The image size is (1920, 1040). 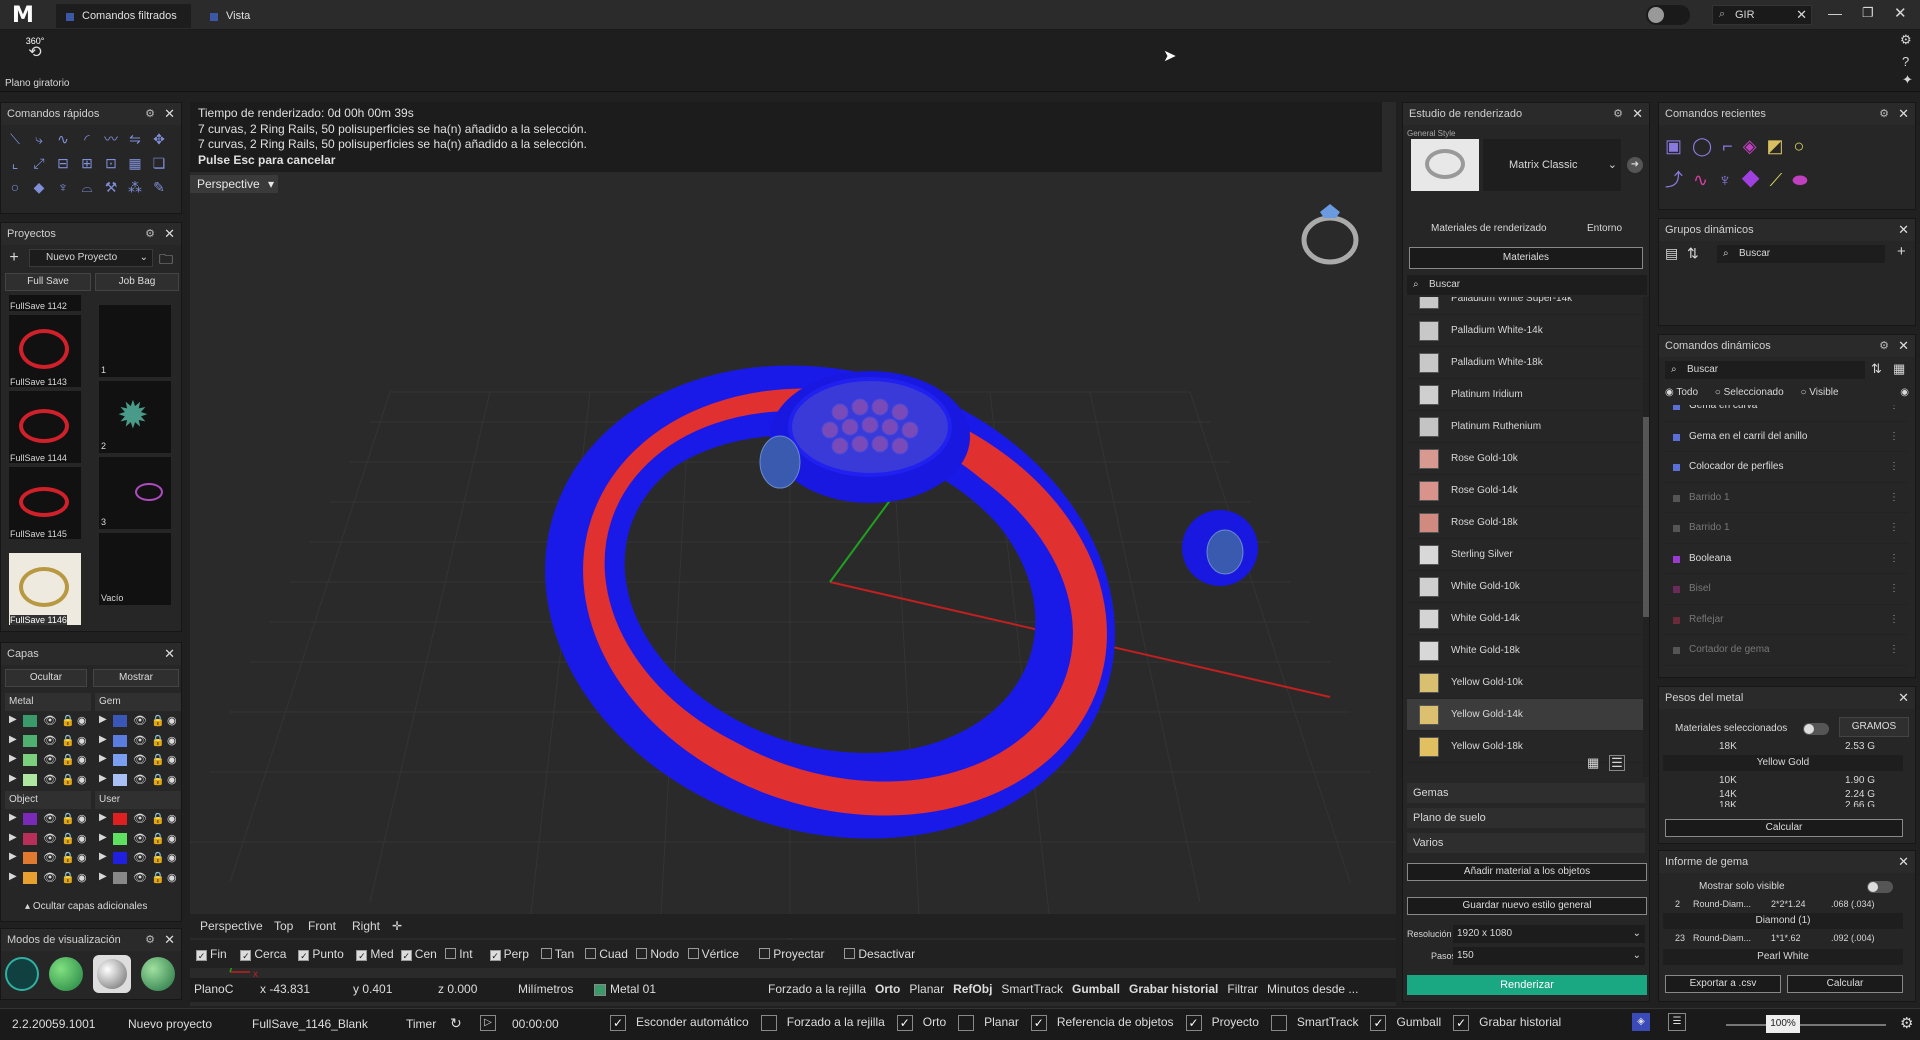 I want to click on dynamic-command-item: Barrido 1 ⋮, so click(x=1785, y=528).